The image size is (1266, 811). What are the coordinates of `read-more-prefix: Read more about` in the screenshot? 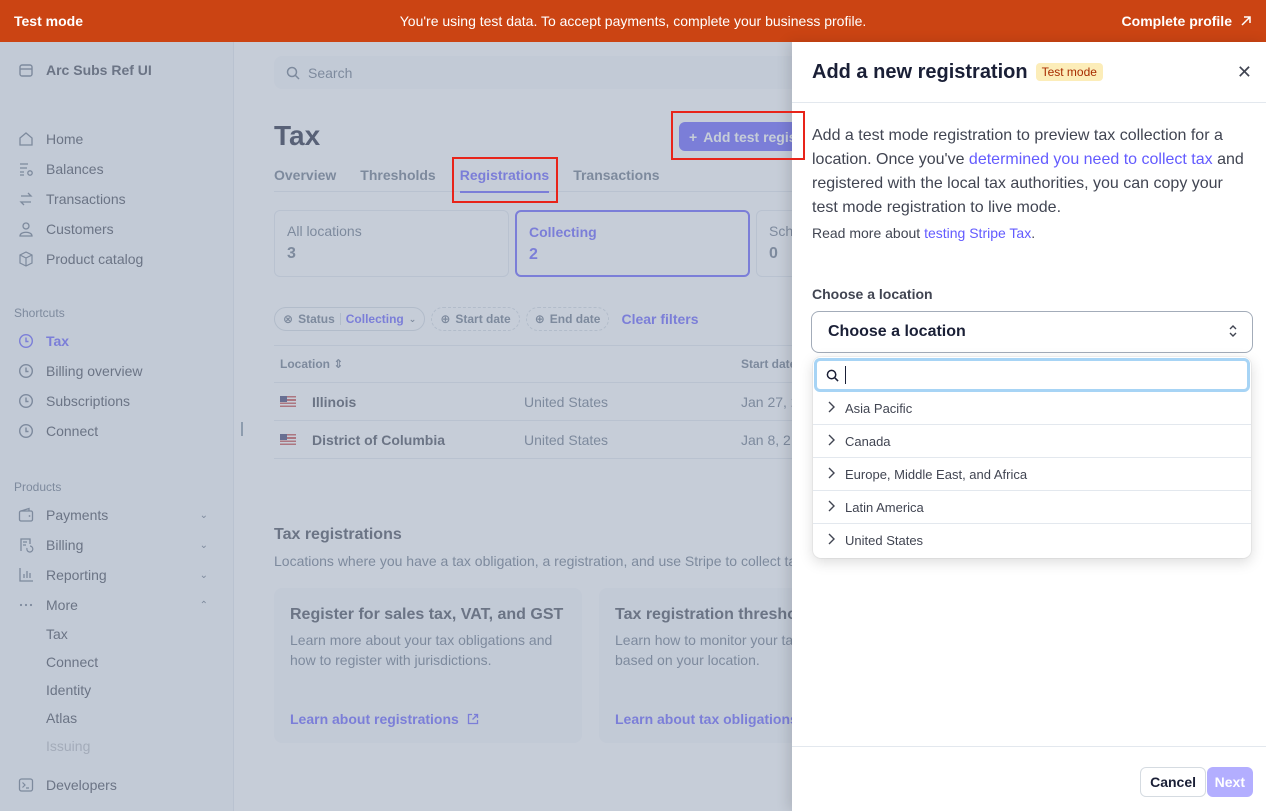 It's located at (868, 233).